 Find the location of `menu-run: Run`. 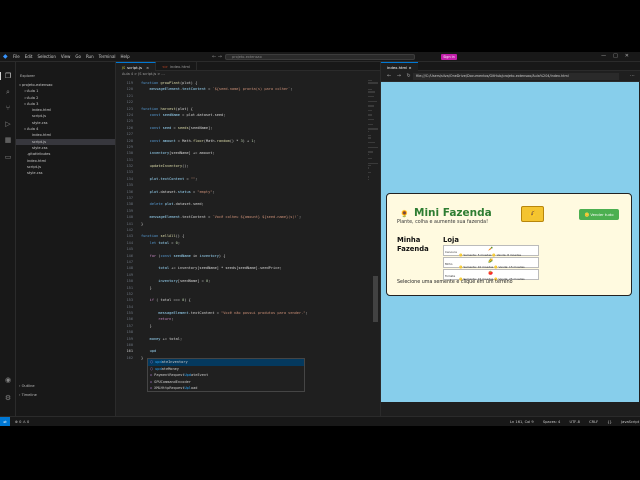

menu-run: Run is located at coordinates (90, 56).